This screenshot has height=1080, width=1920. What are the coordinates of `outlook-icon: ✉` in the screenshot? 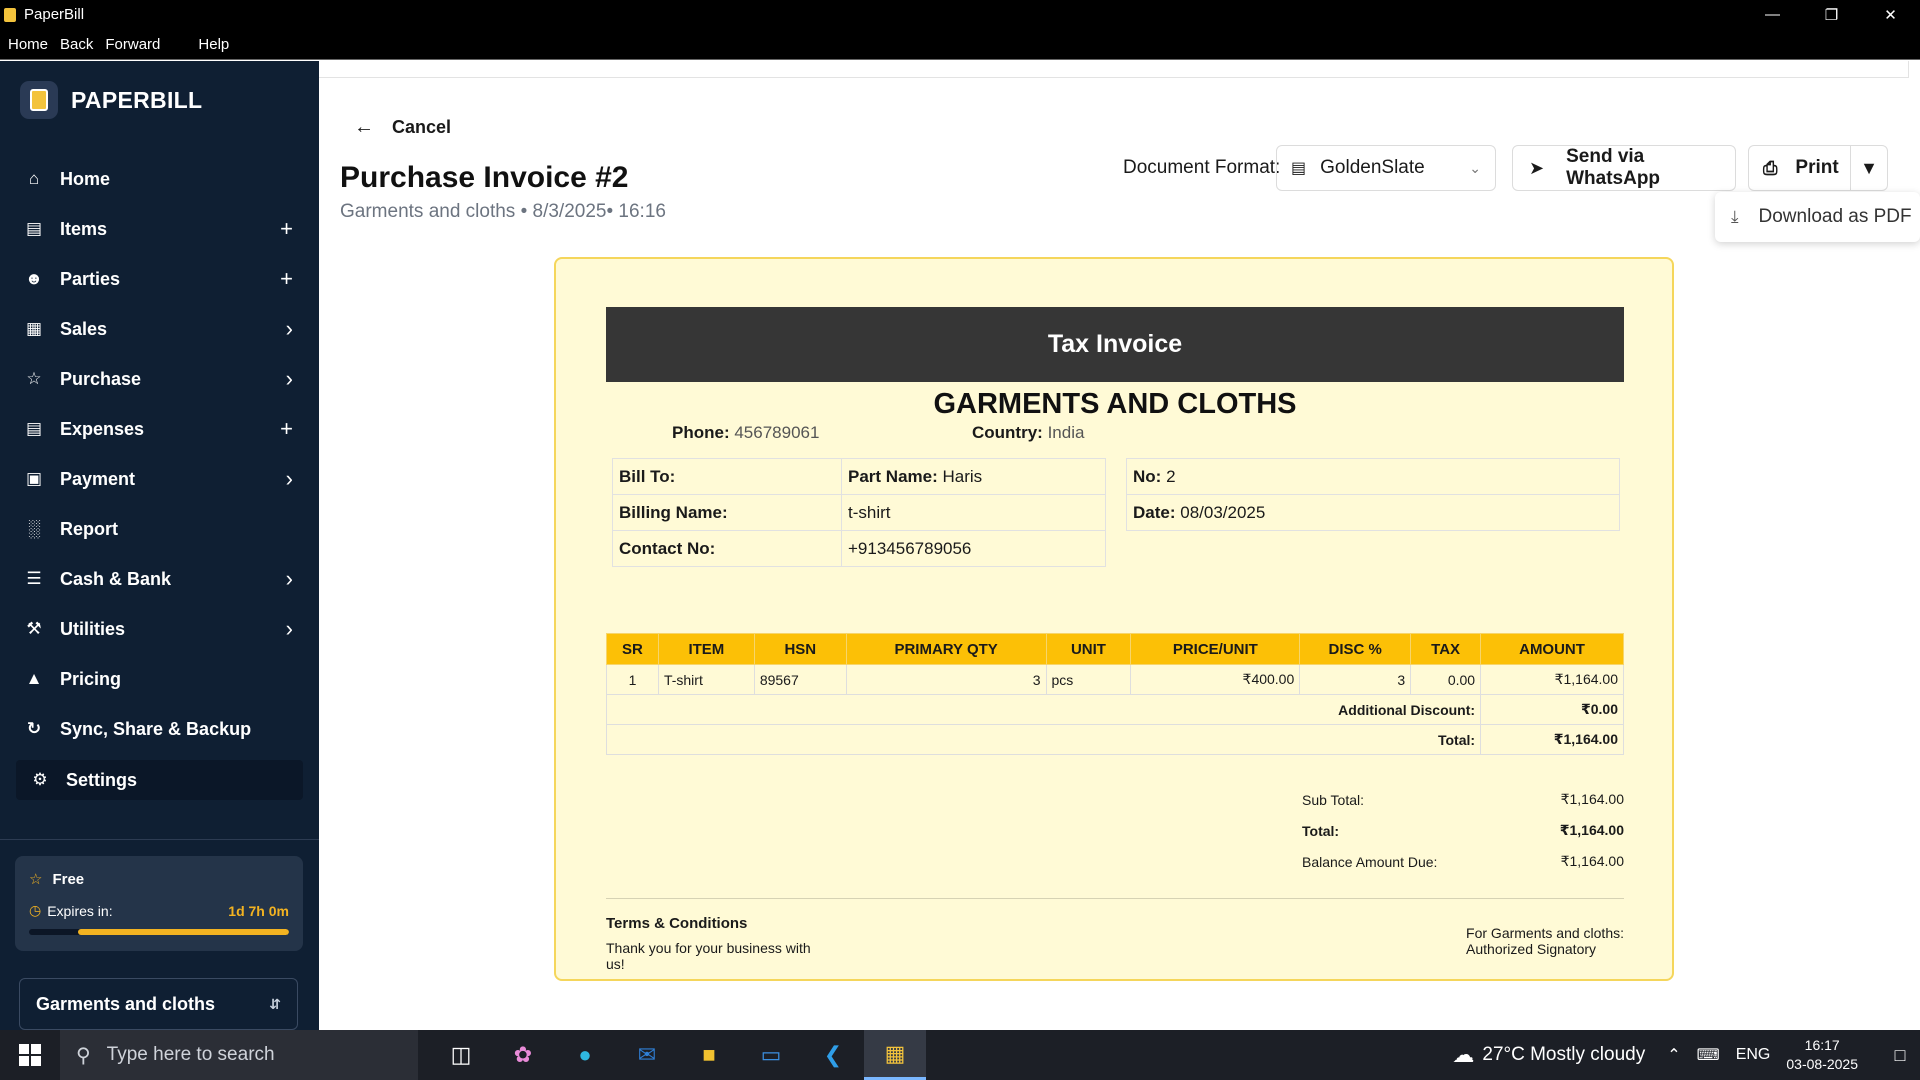 It's located at (647, 1055).